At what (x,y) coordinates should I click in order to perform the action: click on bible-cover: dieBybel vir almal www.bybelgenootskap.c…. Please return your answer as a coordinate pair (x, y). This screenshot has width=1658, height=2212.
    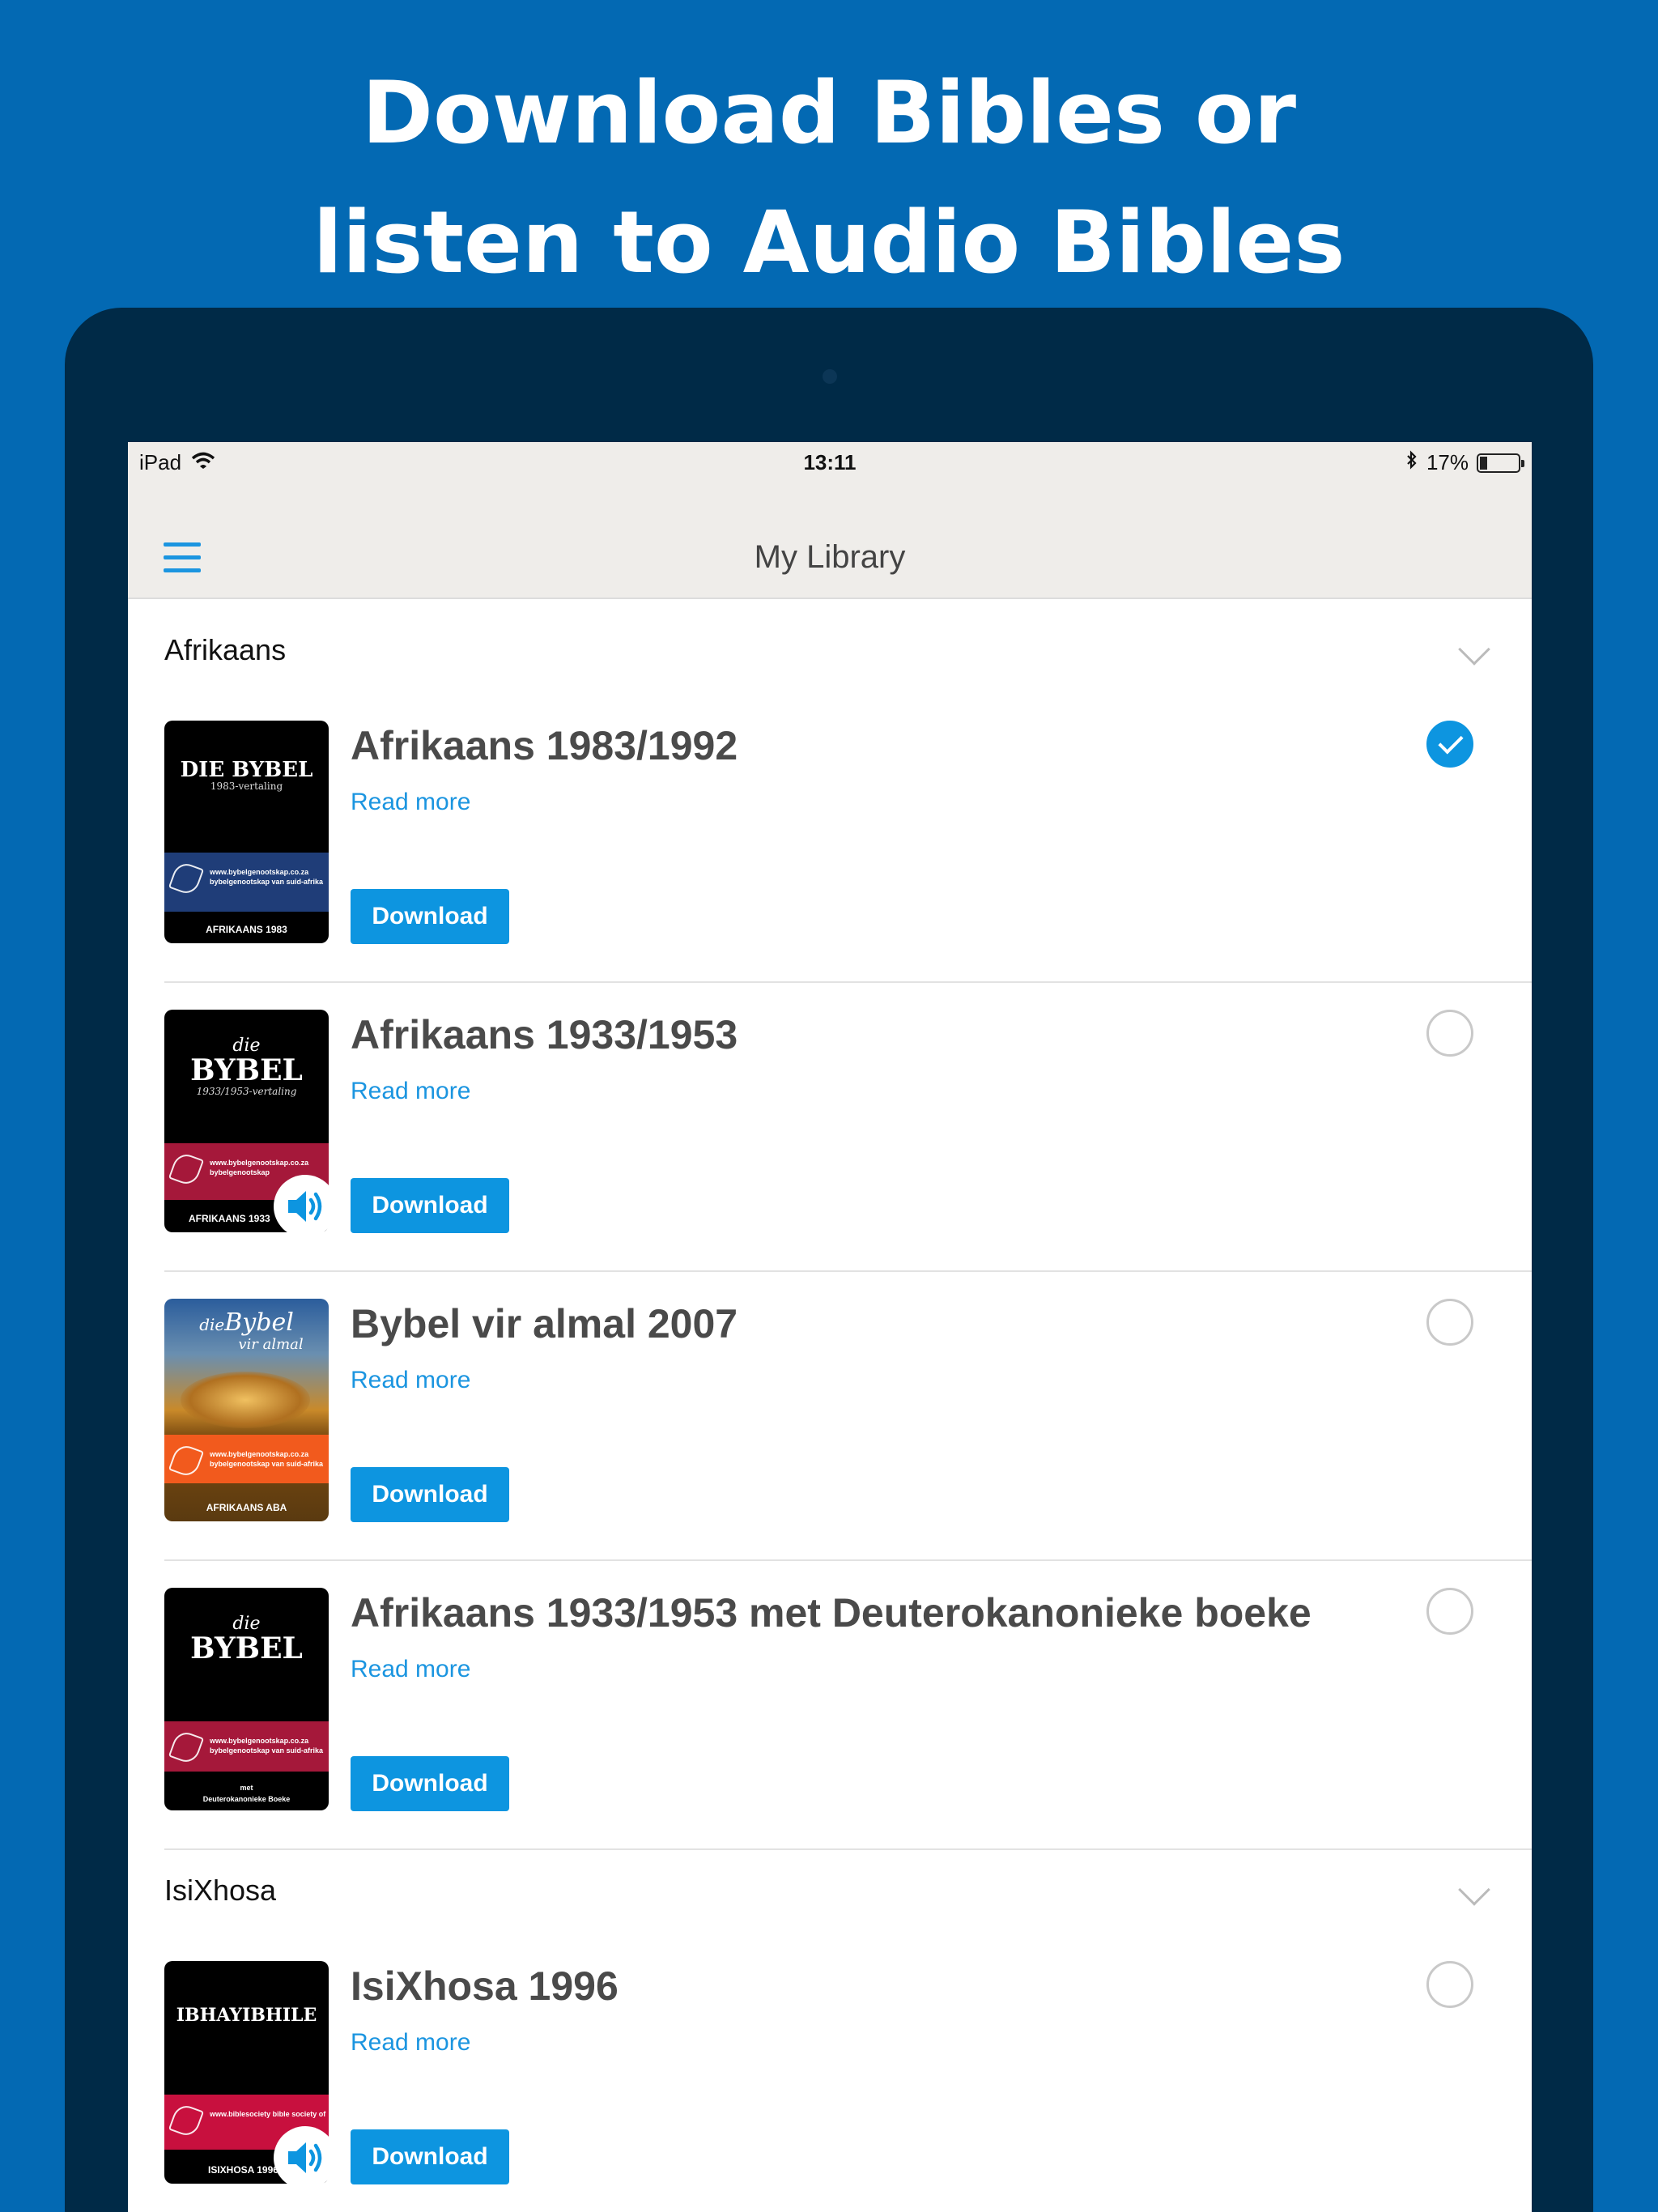
    Looking at the image, I should click on (246, 1410).